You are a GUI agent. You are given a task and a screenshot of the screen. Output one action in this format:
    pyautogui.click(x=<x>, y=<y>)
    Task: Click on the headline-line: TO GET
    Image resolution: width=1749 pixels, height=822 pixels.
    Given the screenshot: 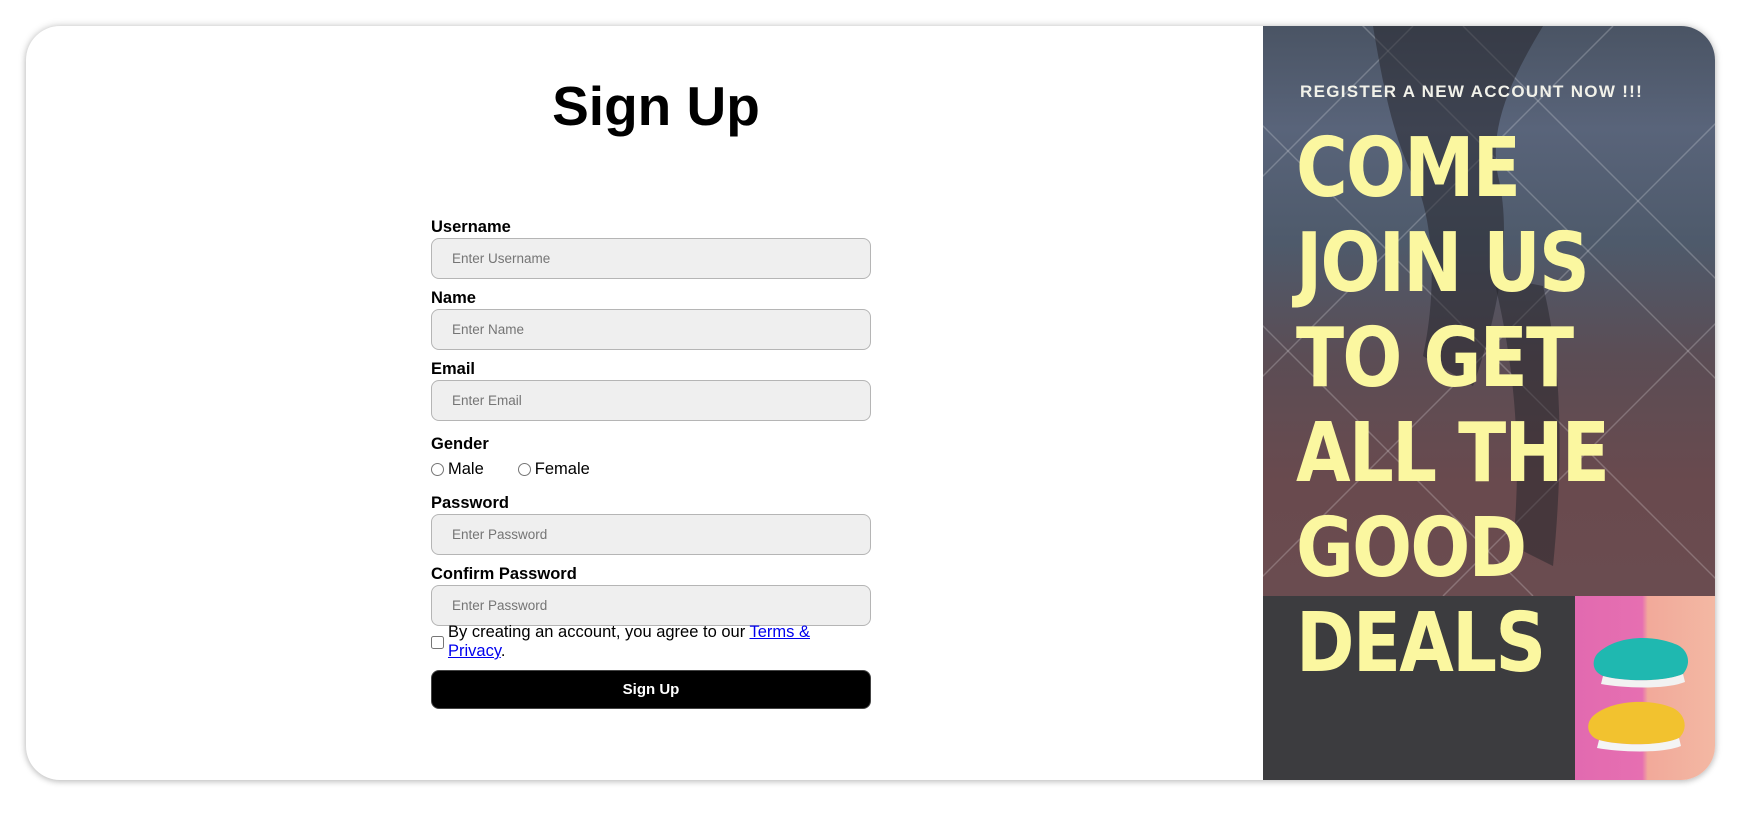 What is the action you would take?
    pyautogui.click(x=1435, y=358)
    